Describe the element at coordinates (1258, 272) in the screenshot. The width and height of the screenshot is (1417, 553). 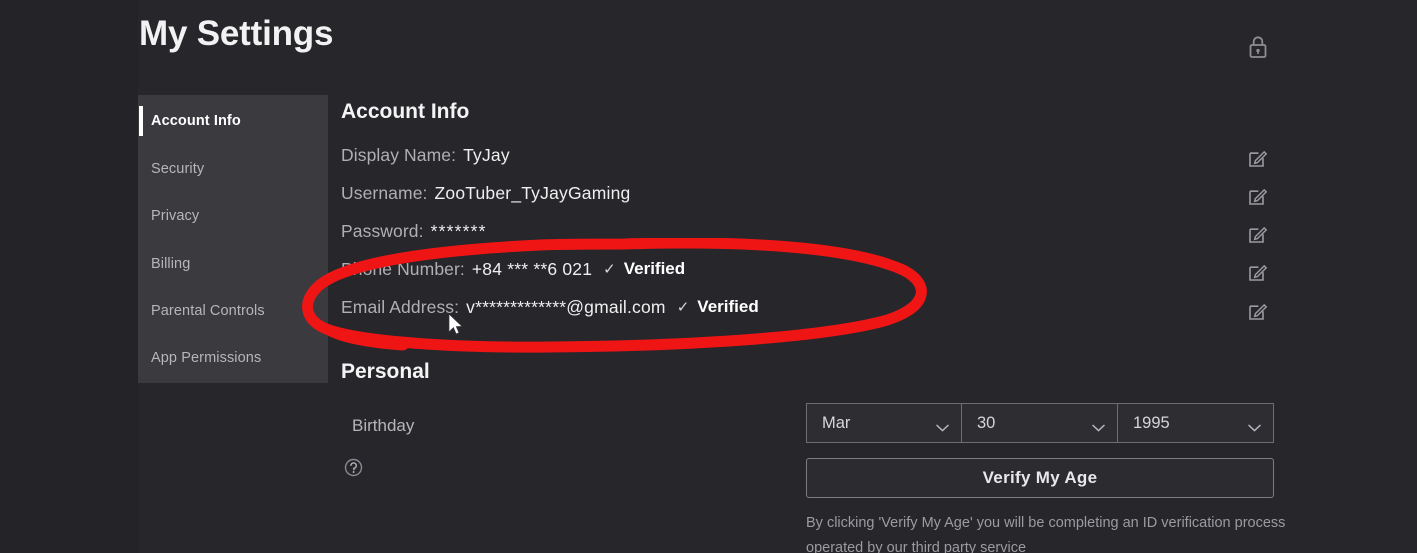
I see `edit-icon-phone-number` at that location.